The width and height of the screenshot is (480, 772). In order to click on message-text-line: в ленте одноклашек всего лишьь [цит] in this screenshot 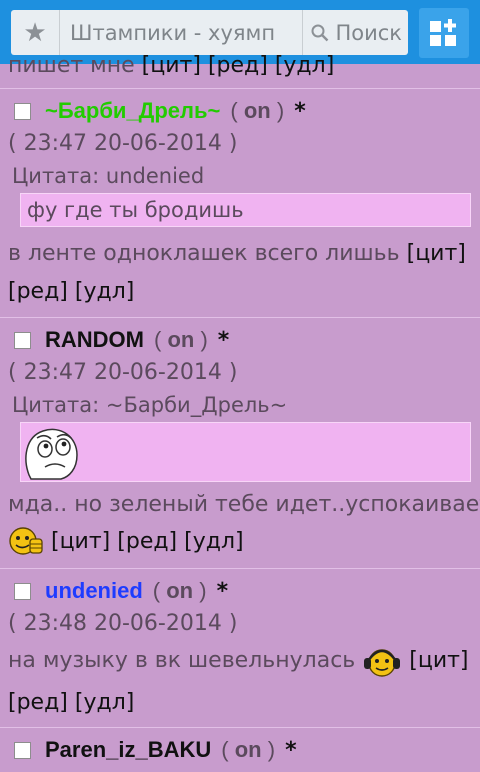, I will do `click(240, 254)`.